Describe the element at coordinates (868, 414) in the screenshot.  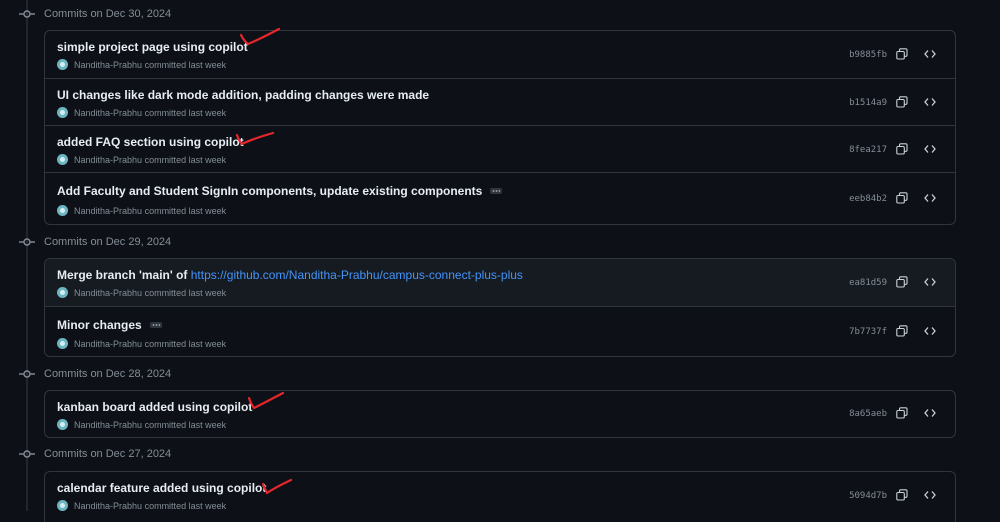
I see `commit-sha: 8a65aeb` at that location.